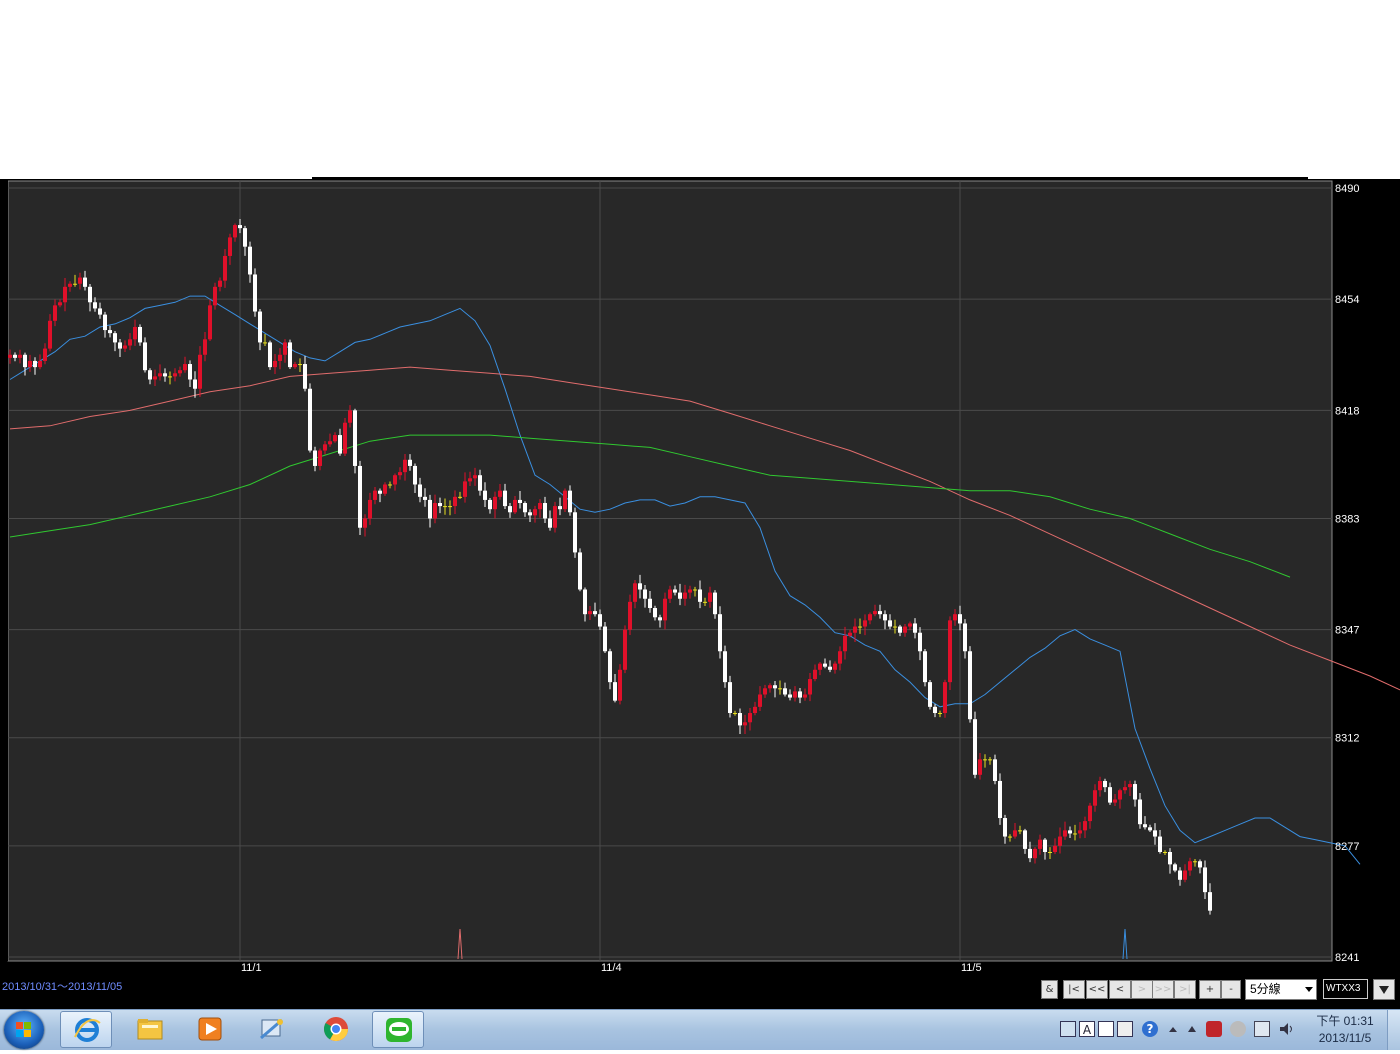 The width and height of the screenshot is (1400, 1054). I want to click on clock: 下午 01:31 2013/11/5, so click(1345, 1030).